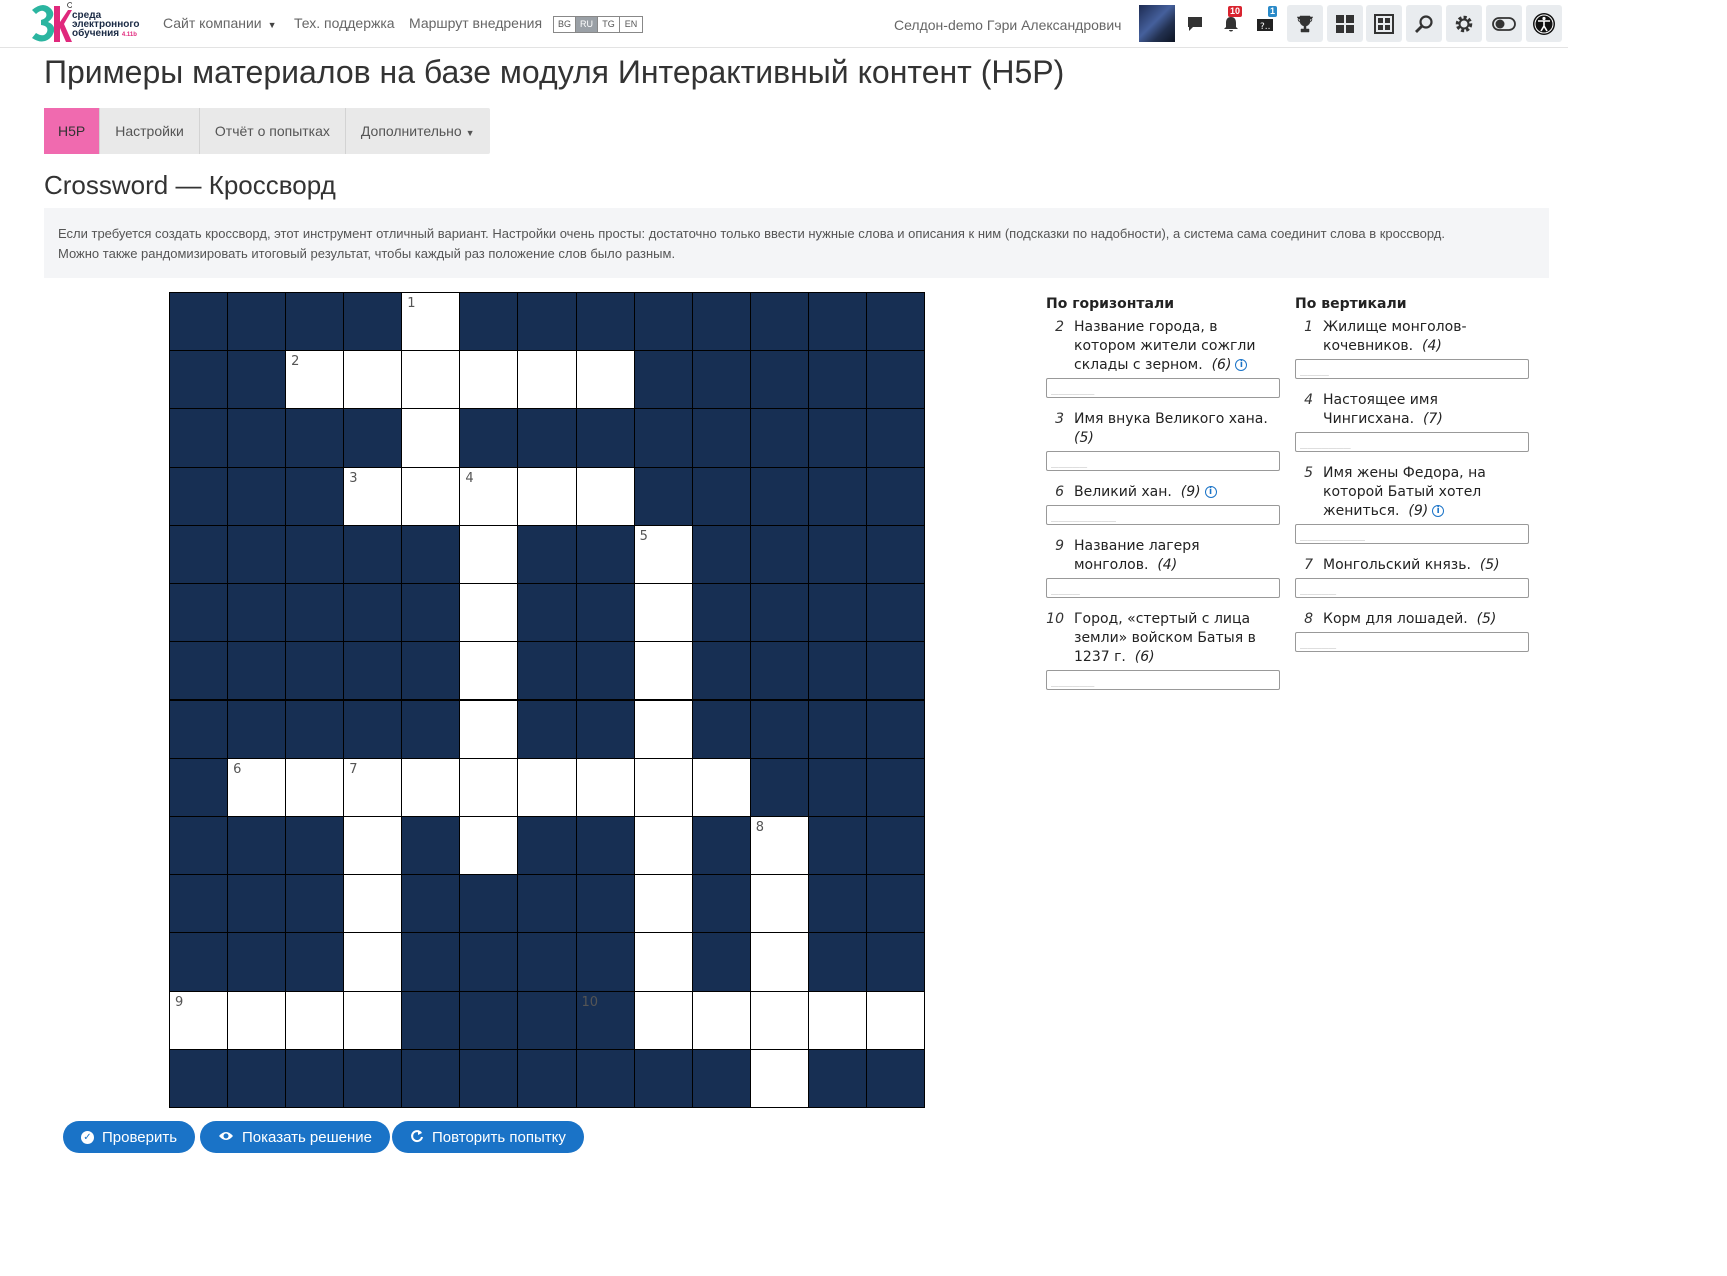 Image resolution: width=1727 pixels, height=1276 pixels. I want to click on crossword-cell: 6, so click(257, 787).